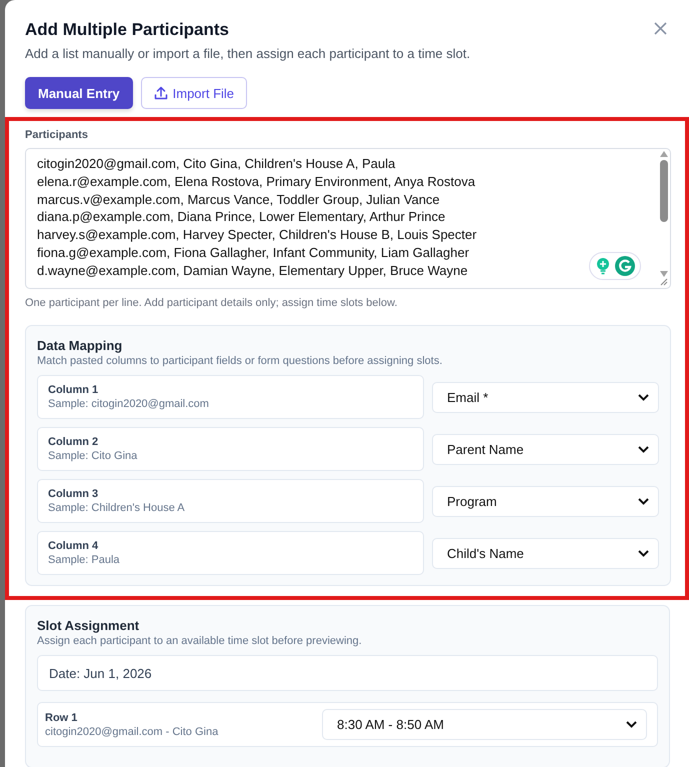 This screenshot has height=767, width=689. What do you see at coordinates (211, 303) in the screenshot?
I see `participants-hint: One participant per line. Add participant details only; assign time slots below.` at bounding box center [211, 303].